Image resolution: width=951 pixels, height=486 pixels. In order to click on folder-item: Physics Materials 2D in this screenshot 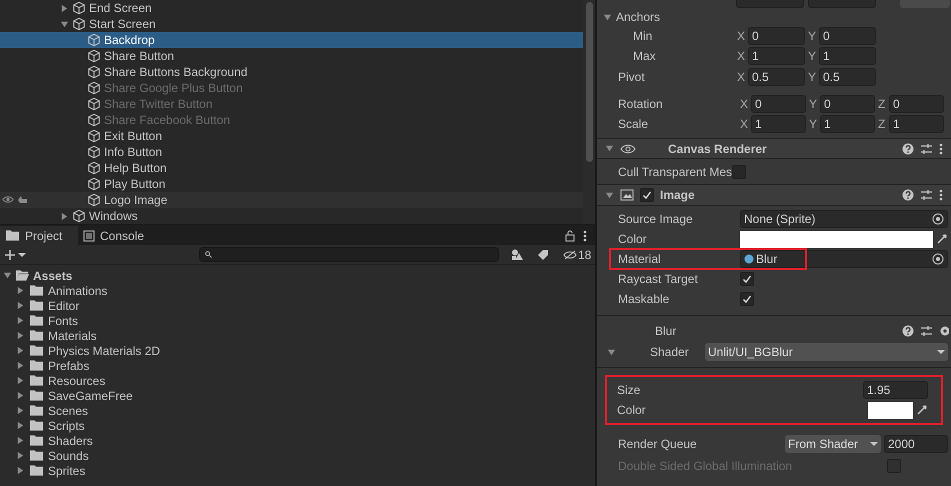, I will do `click(104, 351)`.